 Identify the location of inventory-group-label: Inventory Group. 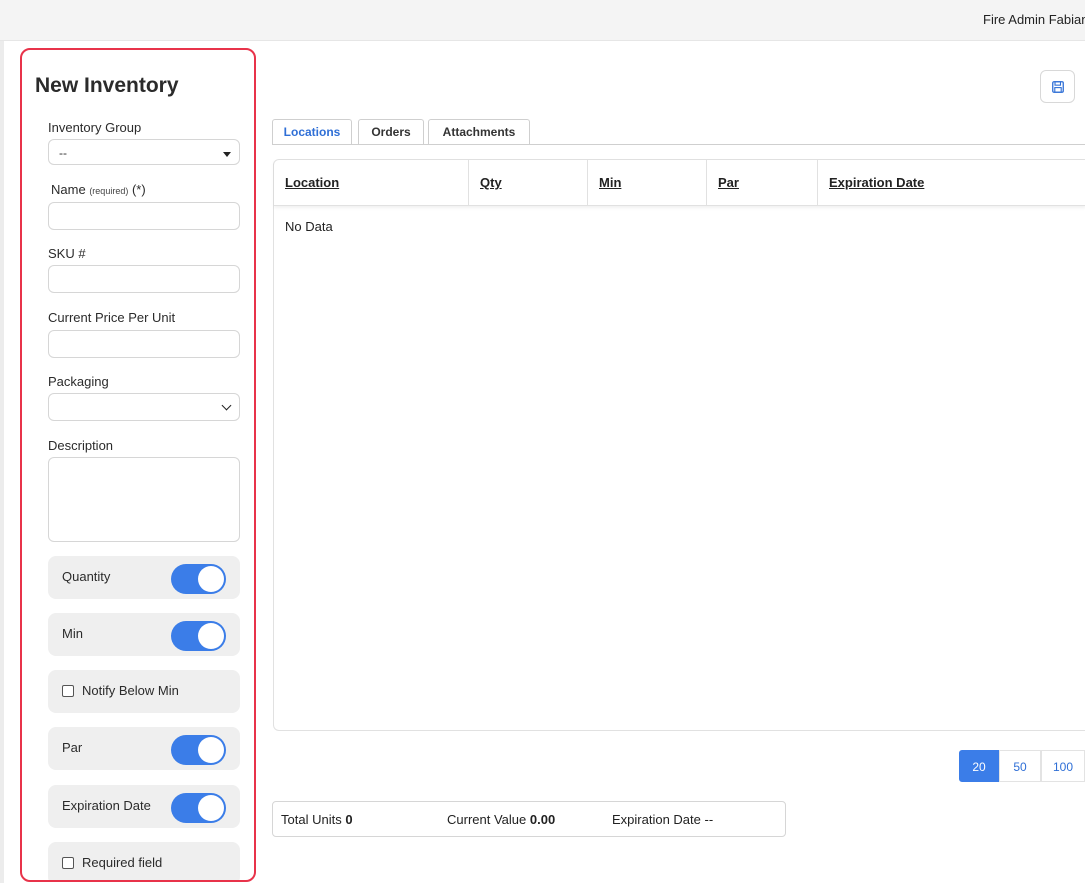
(95, 127).